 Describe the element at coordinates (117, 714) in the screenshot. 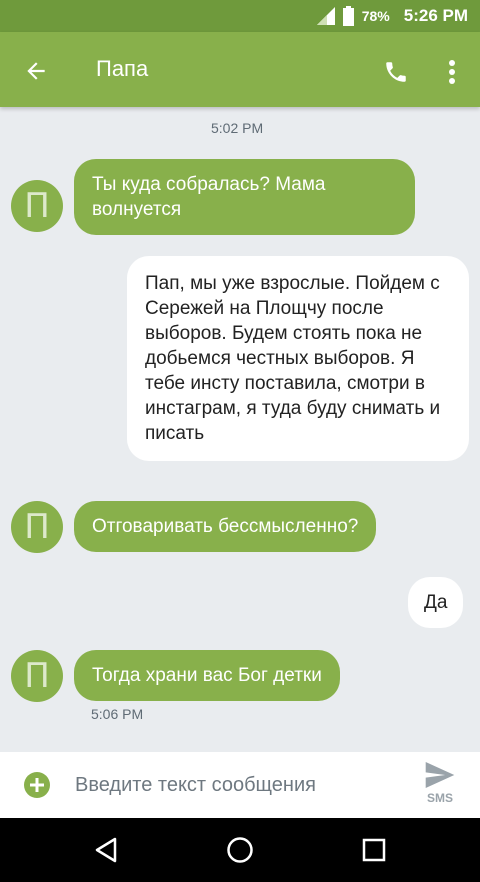

I see `message-timestamp: 5:06 PM` at that location.